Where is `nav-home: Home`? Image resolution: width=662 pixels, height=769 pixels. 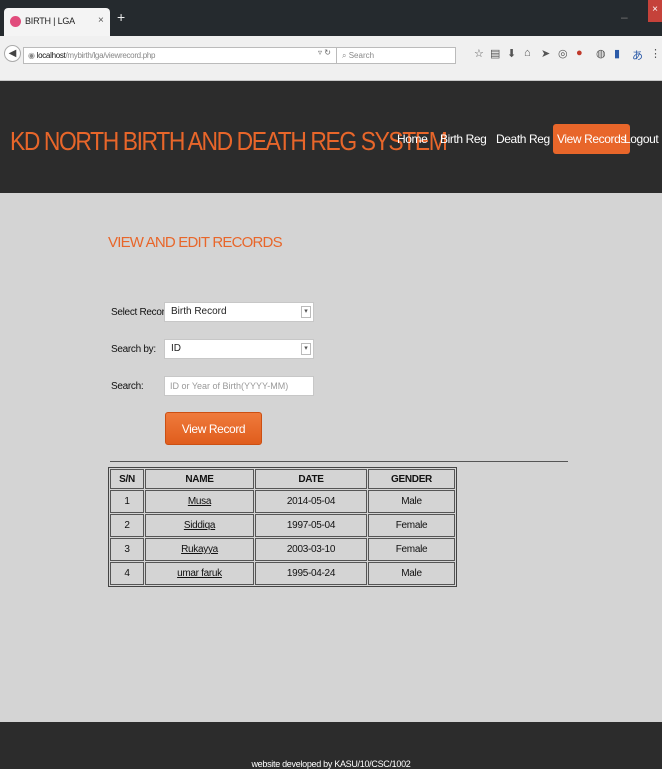 nav-home: Home is located at coordinates (412, 139).